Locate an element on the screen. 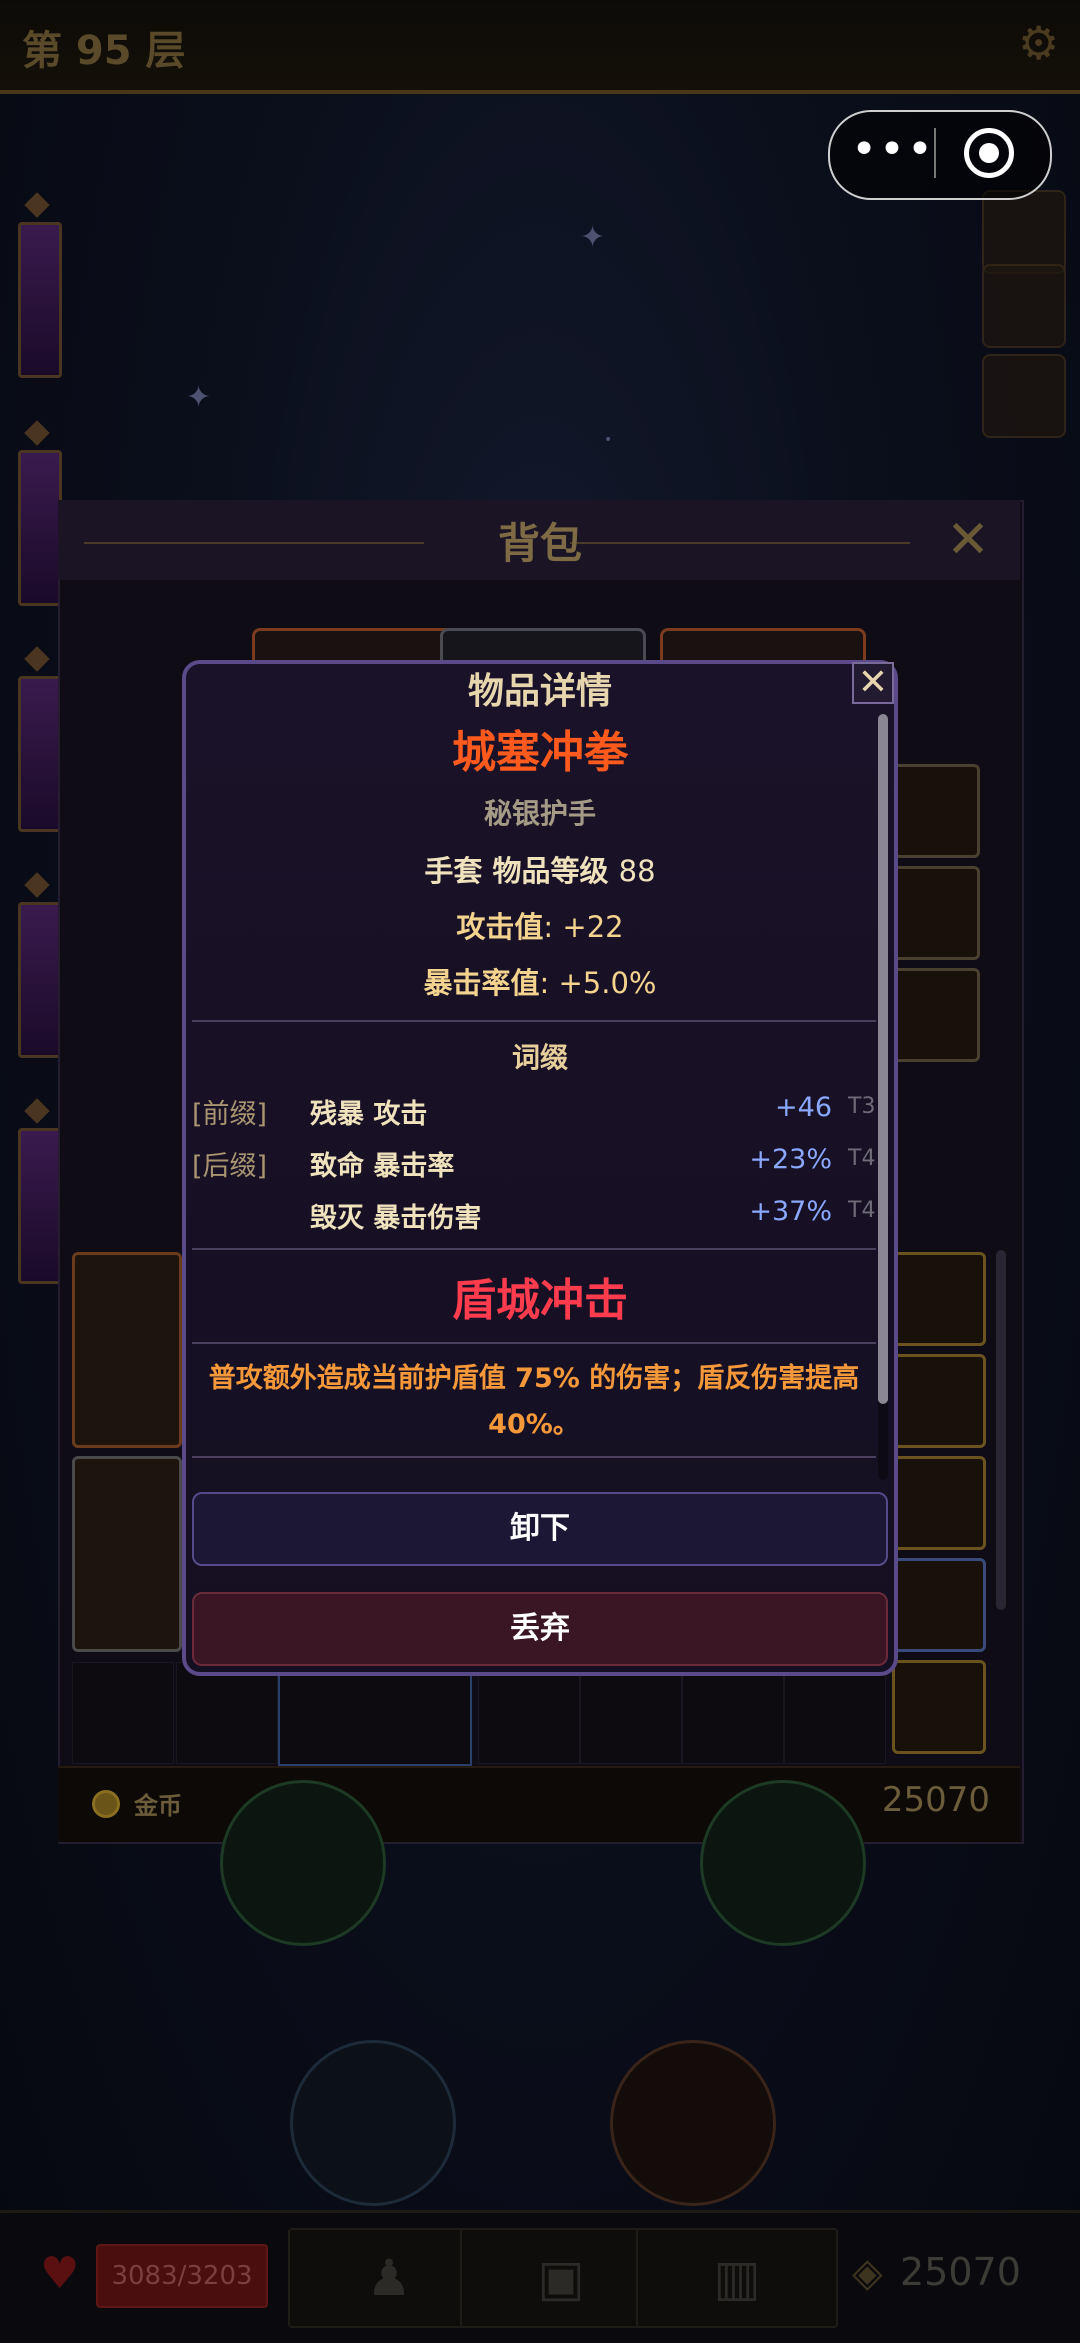 This screenshot has height=2343, width=1080. item-level: 88 is located at coordinates (637, 871).